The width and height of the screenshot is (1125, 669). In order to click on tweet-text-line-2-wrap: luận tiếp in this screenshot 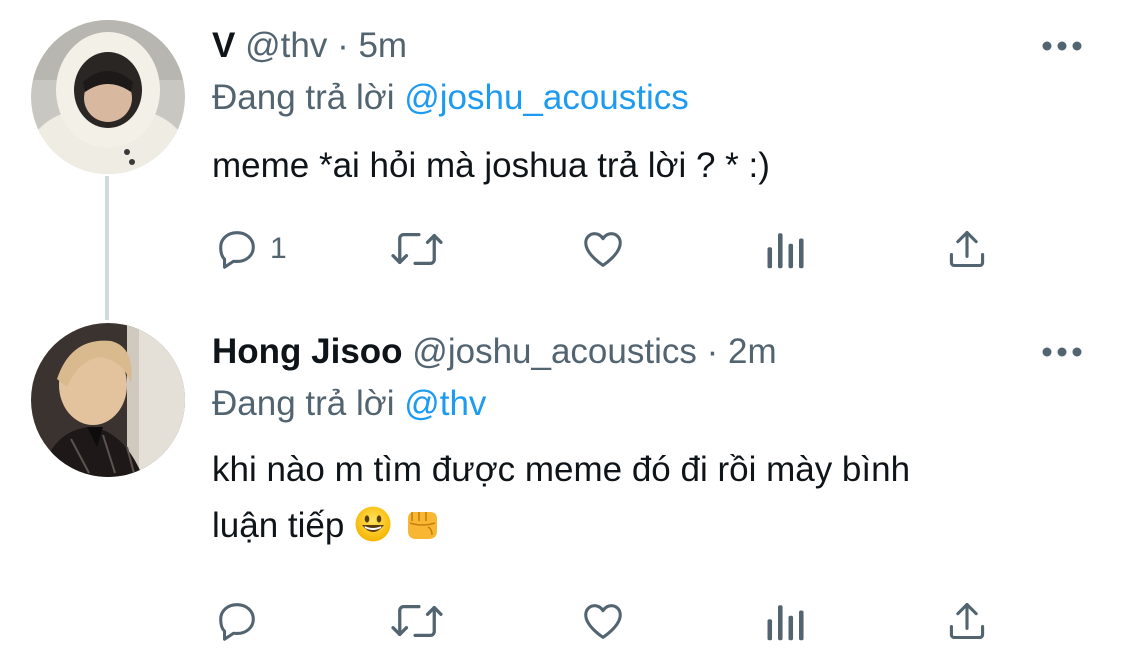, I will do `click(642, 526)`.